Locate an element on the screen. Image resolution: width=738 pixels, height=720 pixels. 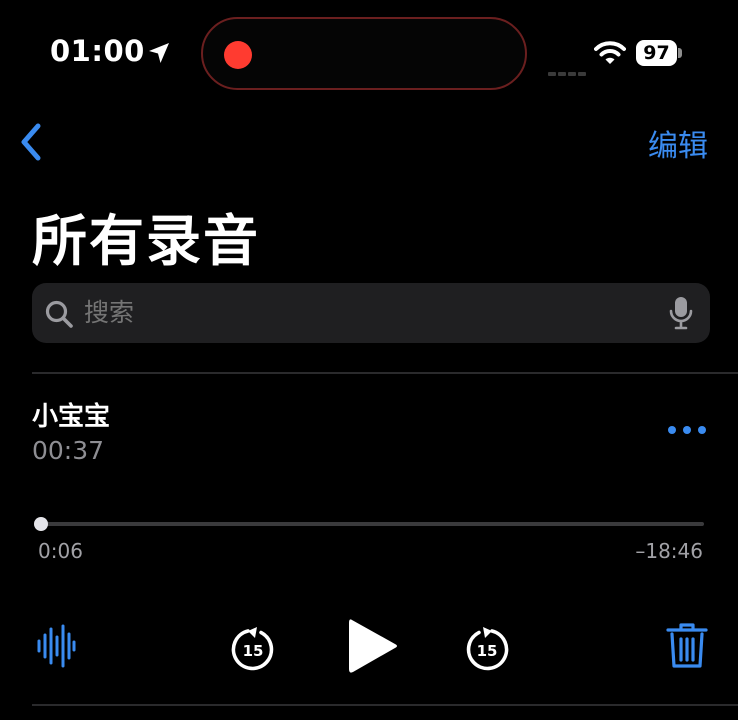
remaining-time: –18:46 is located at coordinates (669, 551).